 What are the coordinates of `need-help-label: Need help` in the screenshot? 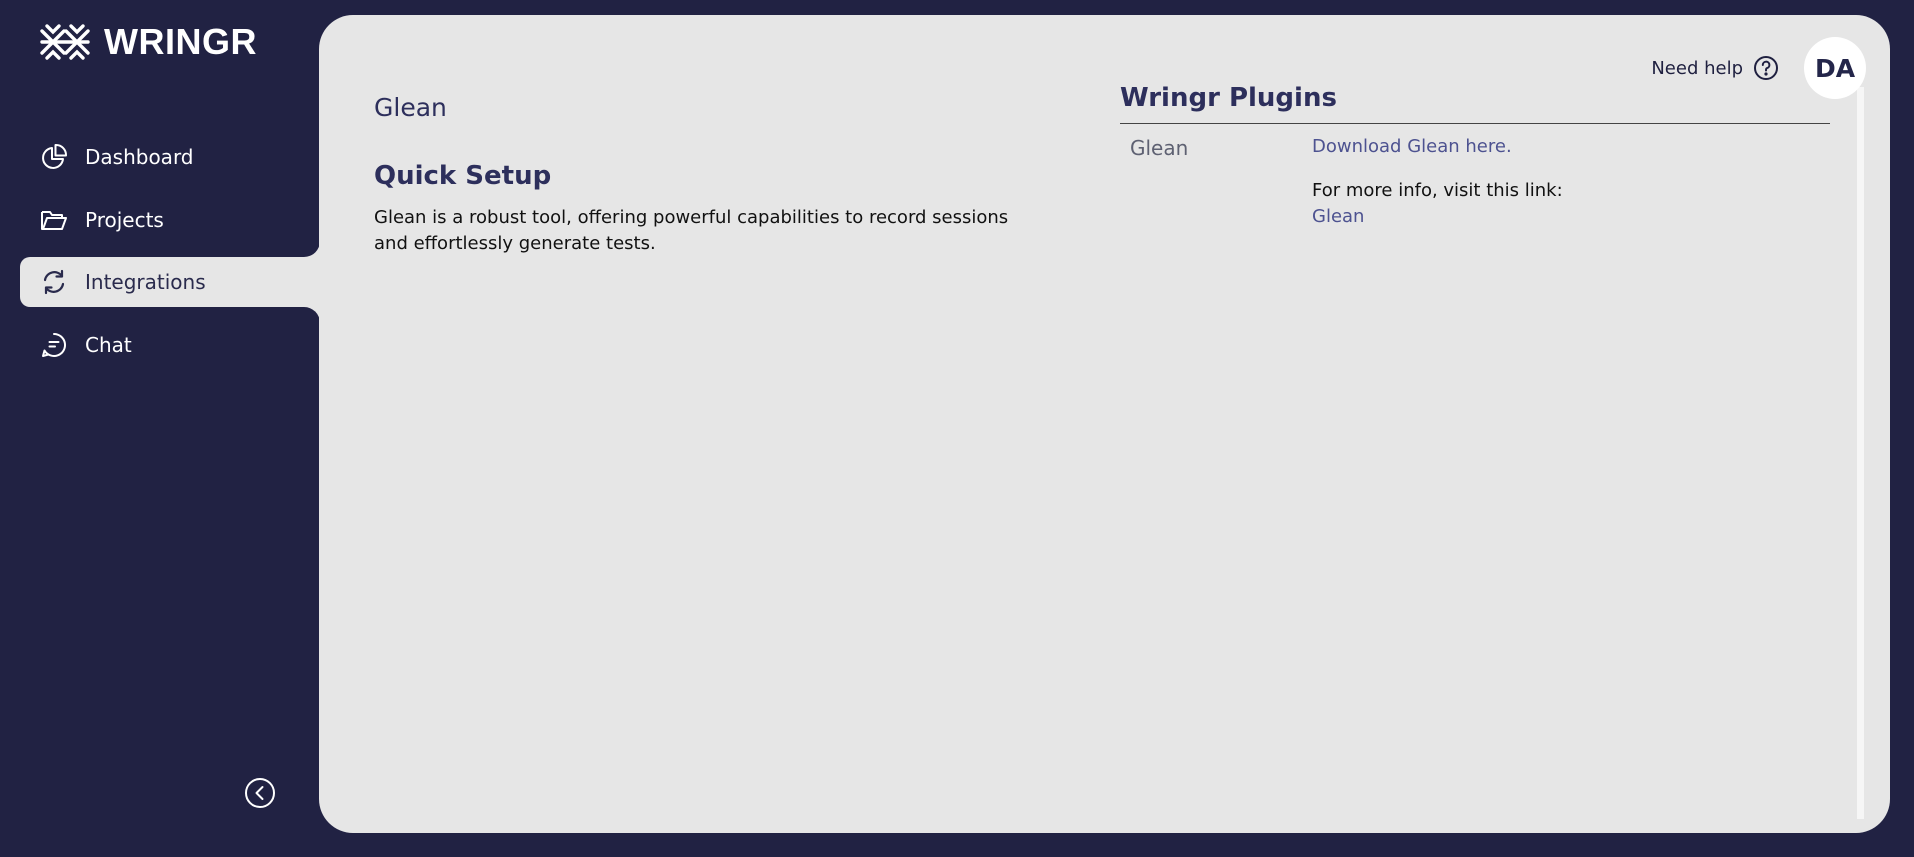 It's located at (1697, 68).